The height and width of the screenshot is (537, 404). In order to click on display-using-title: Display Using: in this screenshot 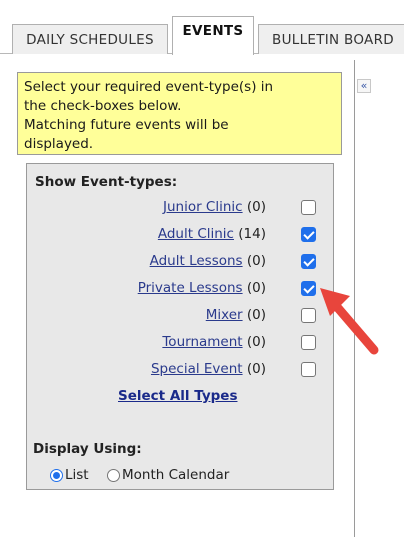, I will do `click(87, 449)`.